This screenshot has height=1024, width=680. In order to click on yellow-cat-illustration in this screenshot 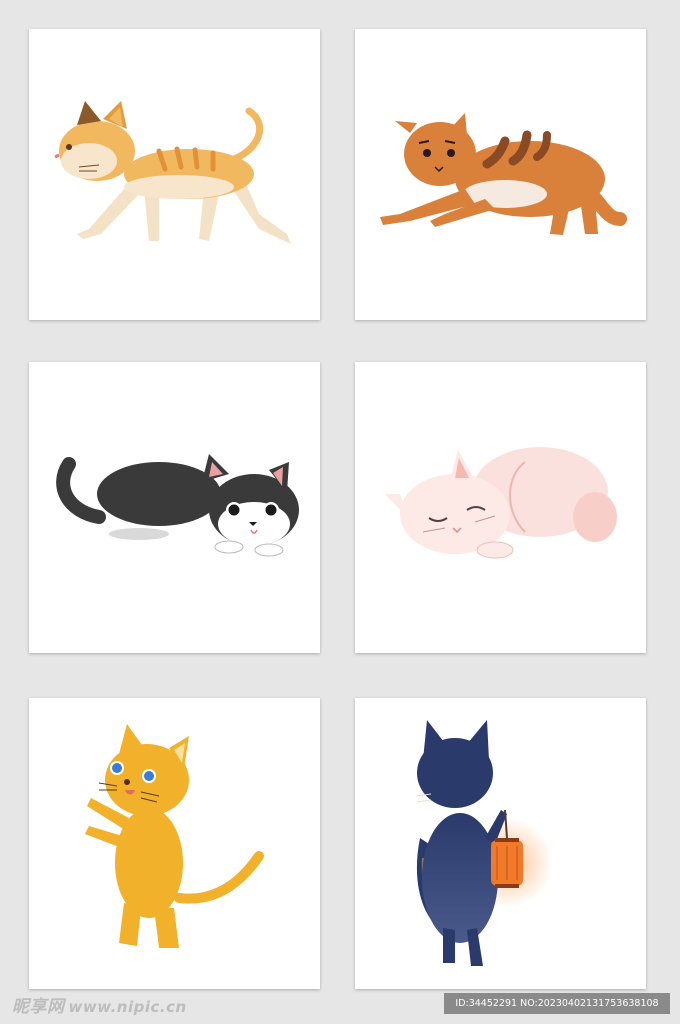, I will do `click(174, 836)`.